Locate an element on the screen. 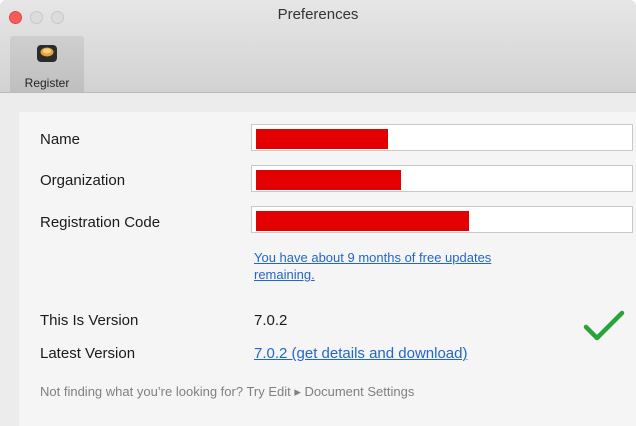  tab-register: Register is located at coordinates (47, 64).